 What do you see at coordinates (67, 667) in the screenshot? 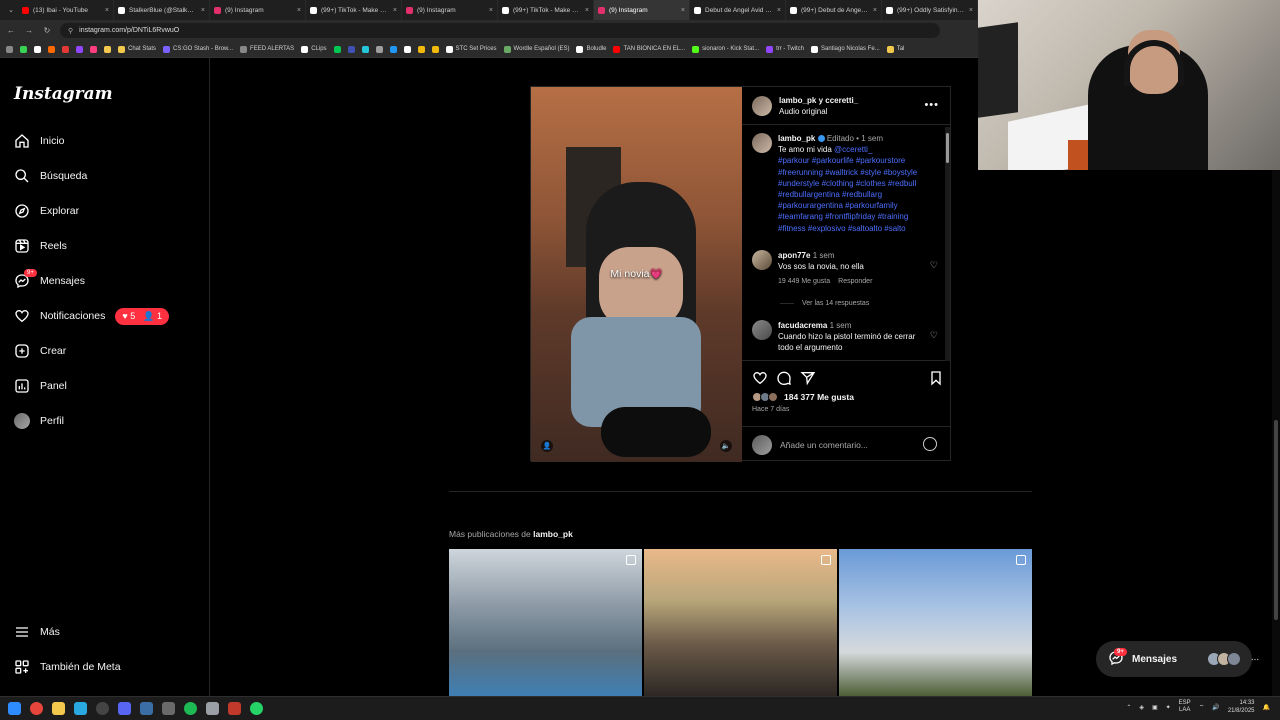
I see `nav-tambien-de-meta: También de Meta` at bounding box center [67, 667].